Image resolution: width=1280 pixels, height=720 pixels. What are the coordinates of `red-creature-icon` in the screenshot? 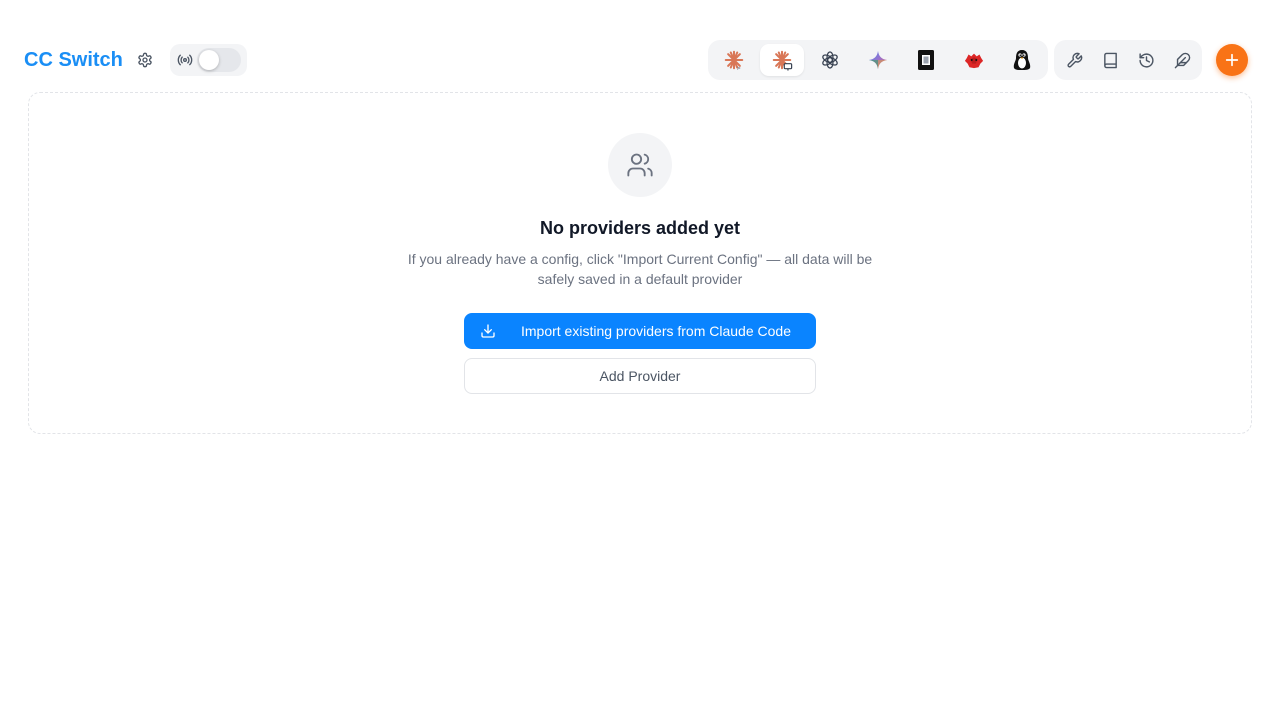 It's located at (974, 61).